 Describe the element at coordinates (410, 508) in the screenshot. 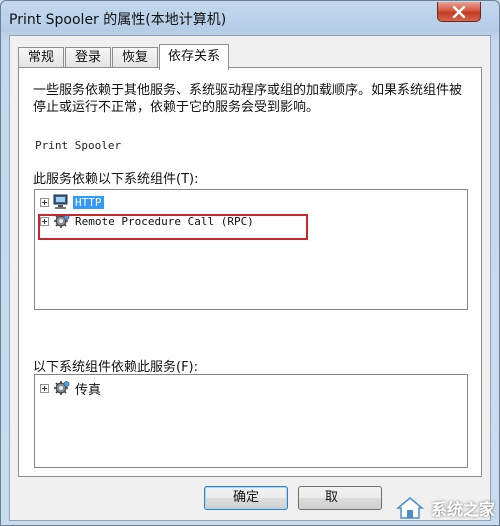

I see `logo-icon` at that location.